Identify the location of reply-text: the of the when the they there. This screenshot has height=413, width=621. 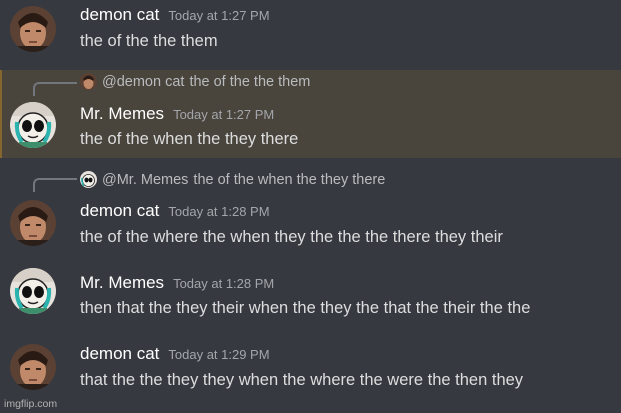
(289, 179).